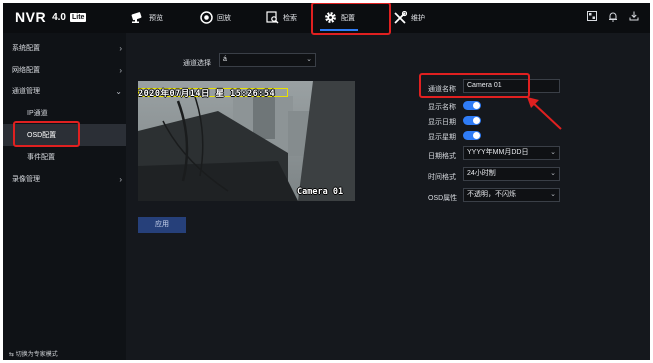 This screenshot has height=363, width=653. What do you see at coordinates (26, 179) in the screenshot?
I see `sidebar-item-label: 录像管理` at bounding box center [26, 179].